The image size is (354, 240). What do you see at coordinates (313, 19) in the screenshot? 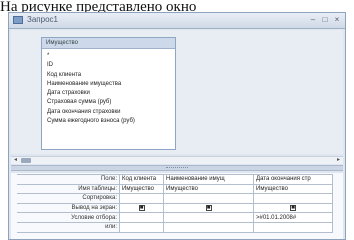
I see `minimize-button: –` at bounding box center [313, 19].